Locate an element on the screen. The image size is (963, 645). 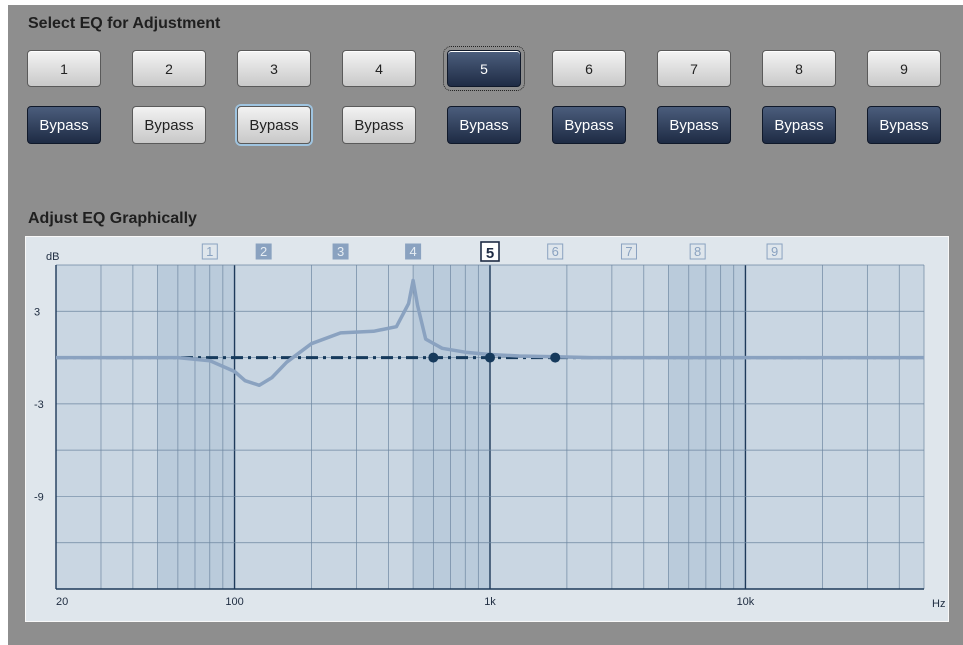
band-8-bypass-button: Bypass is located at coordinates (799, 125).